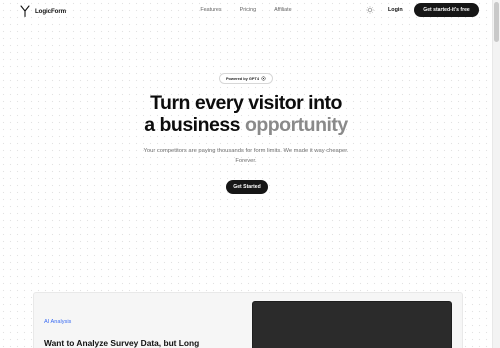 This screenshot has width=500, height=348. What do you see at coordinates (283, 10) in the screenshot?
I see `nav-link-affiliate: Affiliate` at bounding box center [283, 10].